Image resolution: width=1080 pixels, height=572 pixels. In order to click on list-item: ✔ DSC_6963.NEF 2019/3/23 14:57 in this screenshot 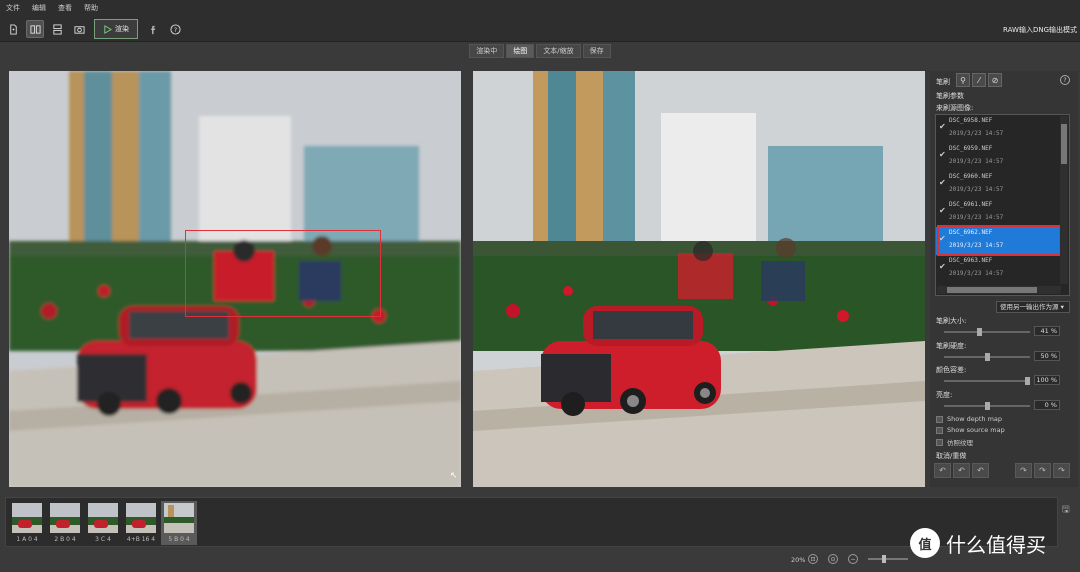, I will do `click(998, 269)`.